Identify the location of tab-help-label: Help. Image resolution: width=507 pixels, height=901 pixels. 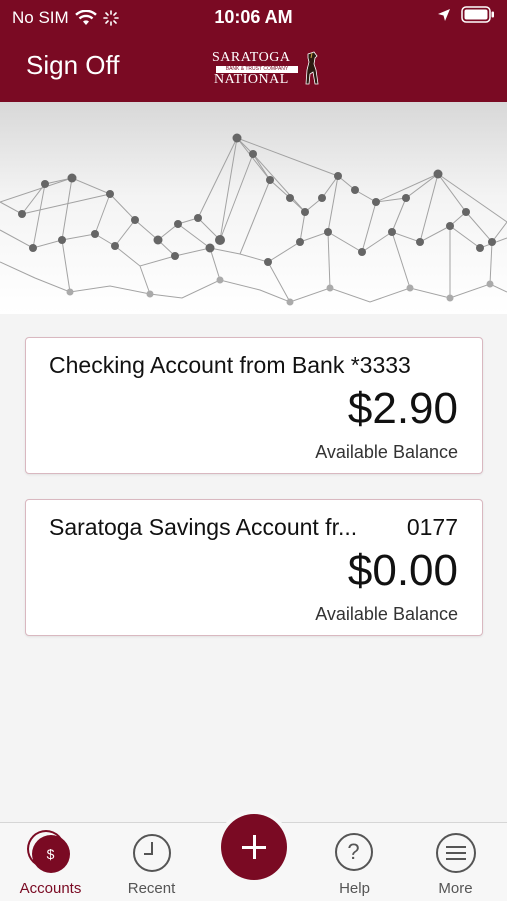
(354, 888).